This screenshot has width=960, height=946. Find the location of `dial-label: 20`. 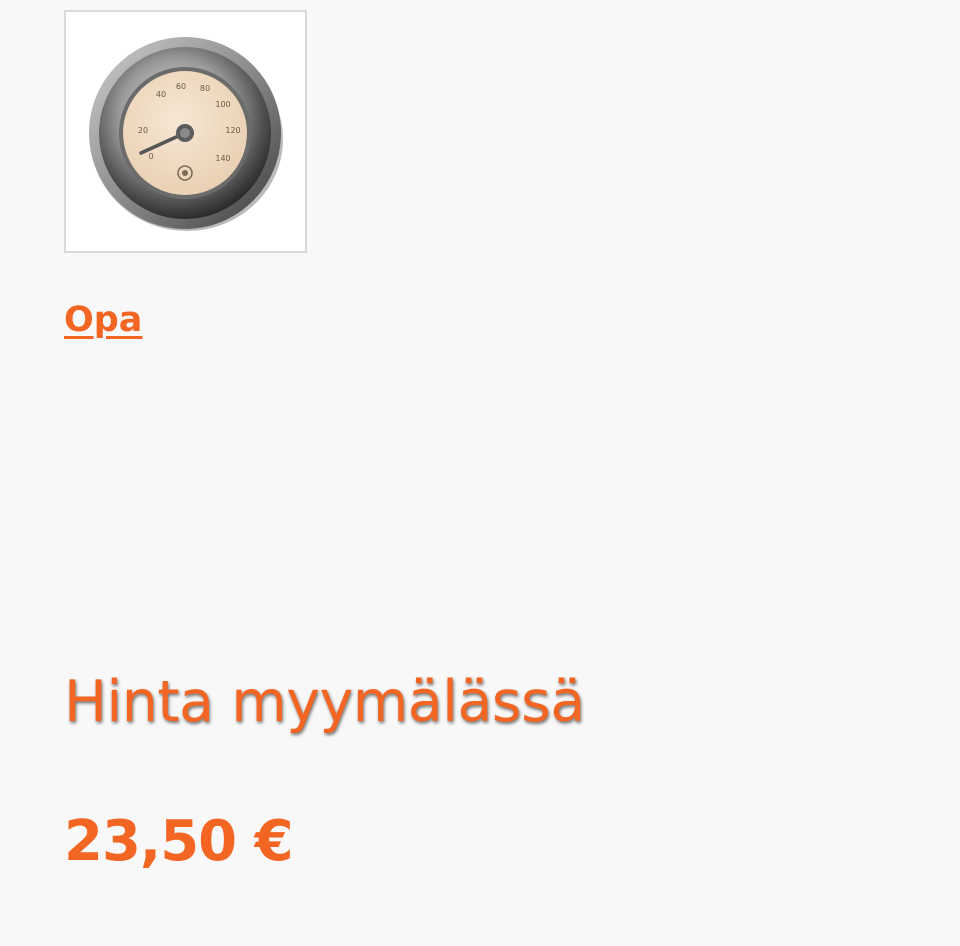

dial-label: 20 is located at coordinates (142, 130).